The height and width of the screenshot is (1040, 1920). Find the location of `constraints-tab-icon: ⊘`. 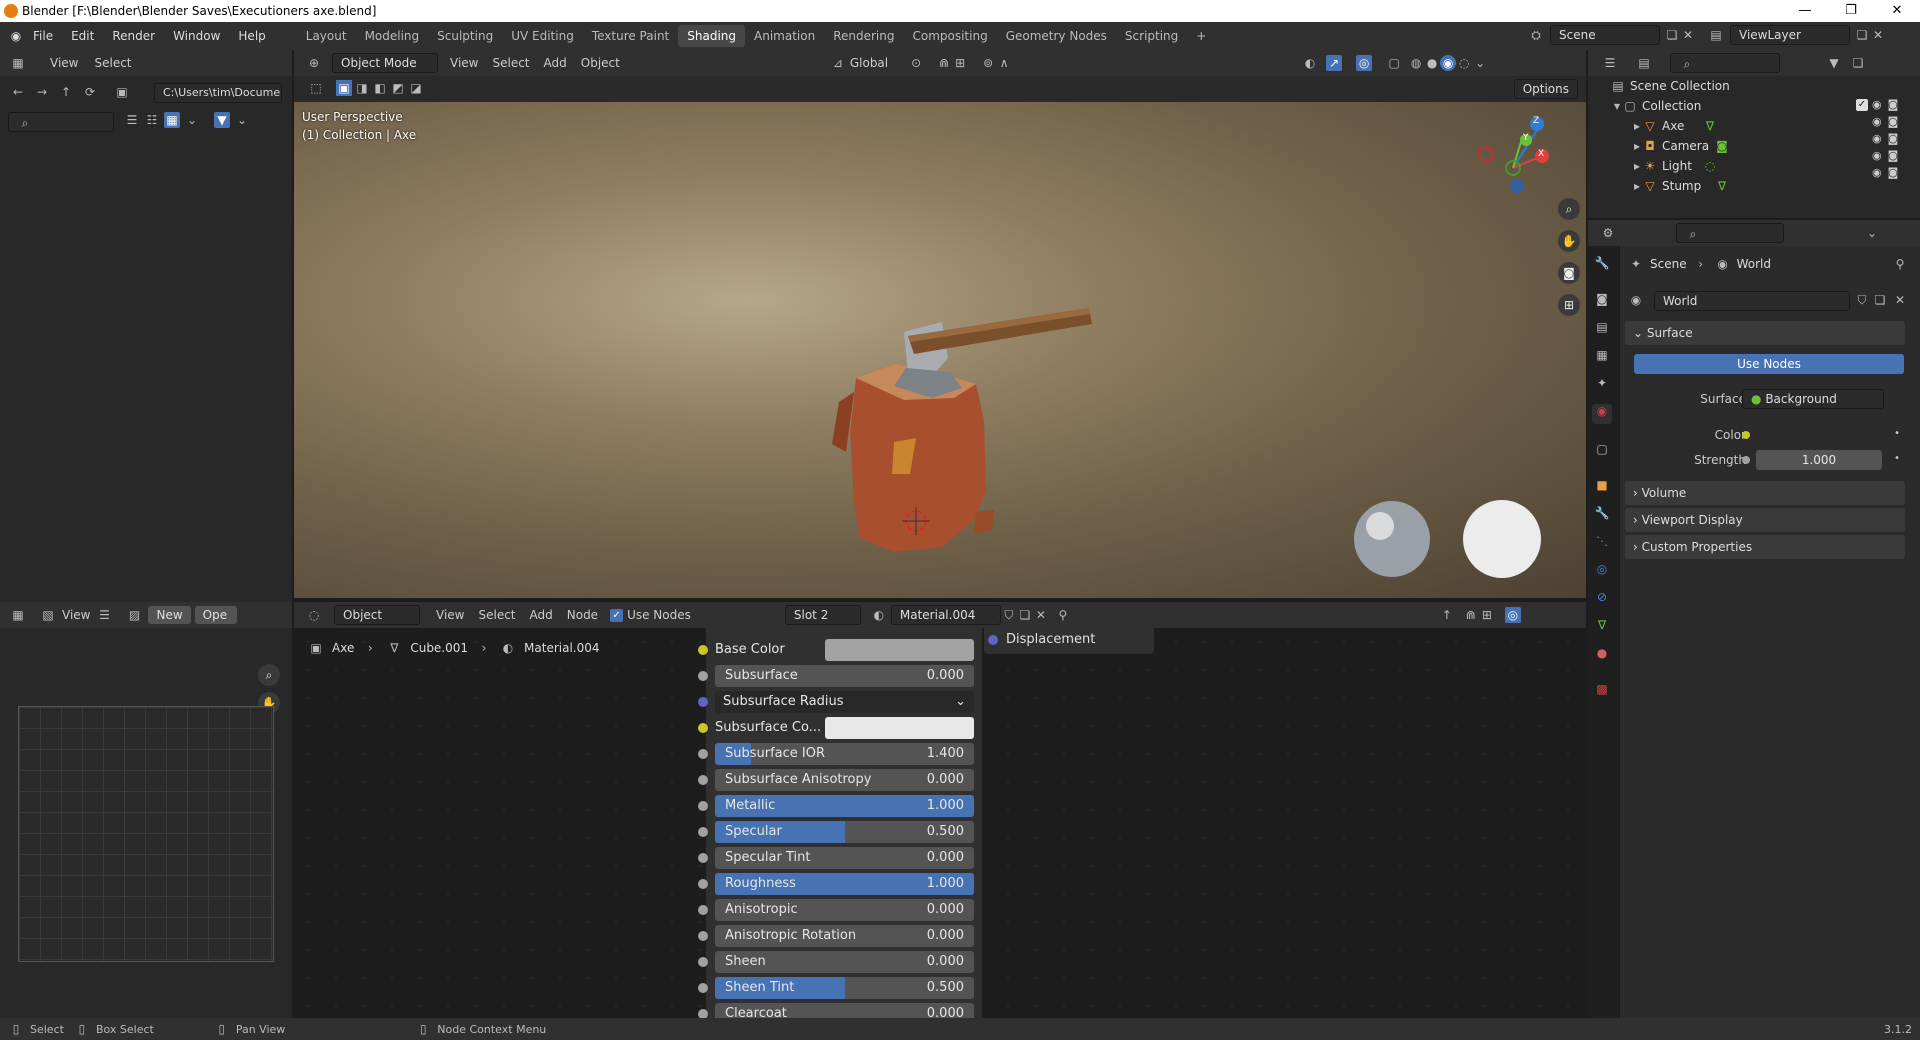

constraints-tab-icon: ⊘ is located at coordinates (1602, 600).